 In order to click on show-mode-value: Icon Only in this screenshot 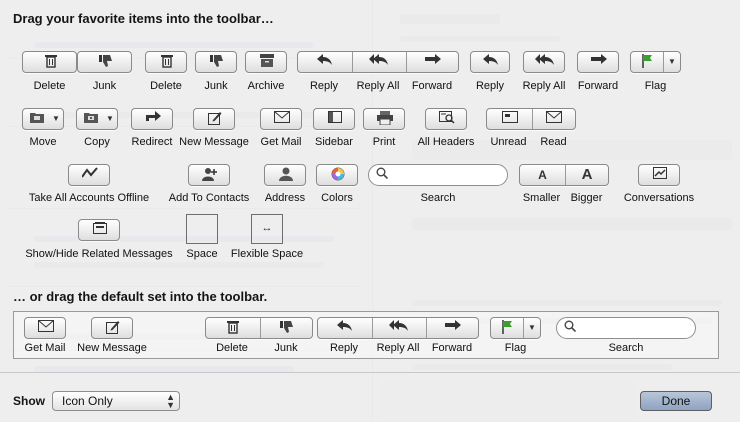, I will do `click(87, 401)`.